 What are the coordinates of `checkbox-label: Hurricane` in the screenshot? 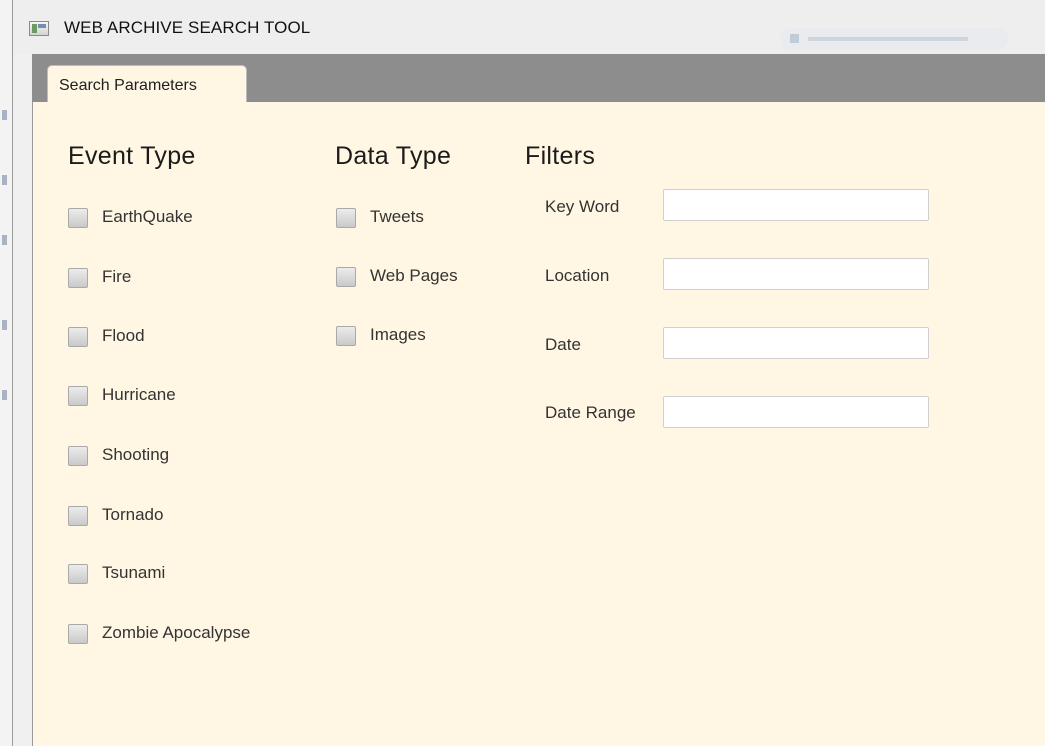 It's located at (139, 394).